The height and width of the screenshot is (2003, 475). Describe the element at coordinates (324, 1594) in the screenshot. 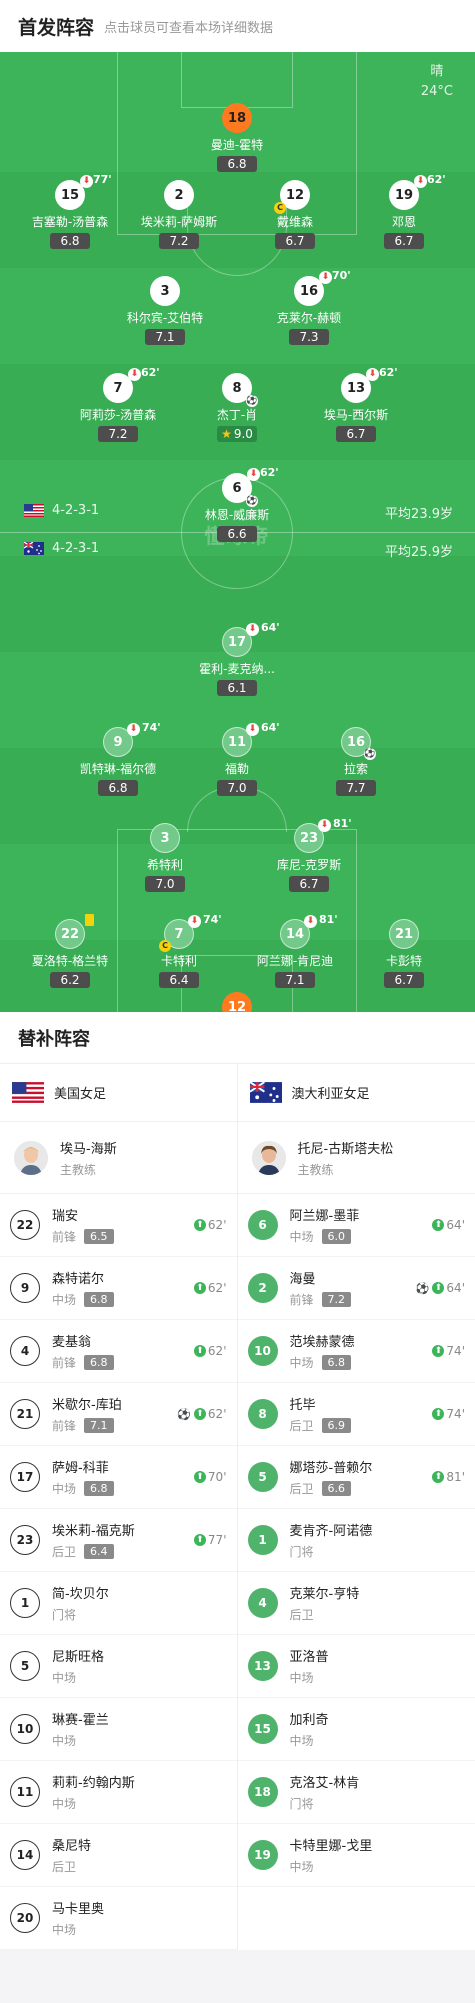

I see `sub-player-name: 克莱尔-亨特` at that location.